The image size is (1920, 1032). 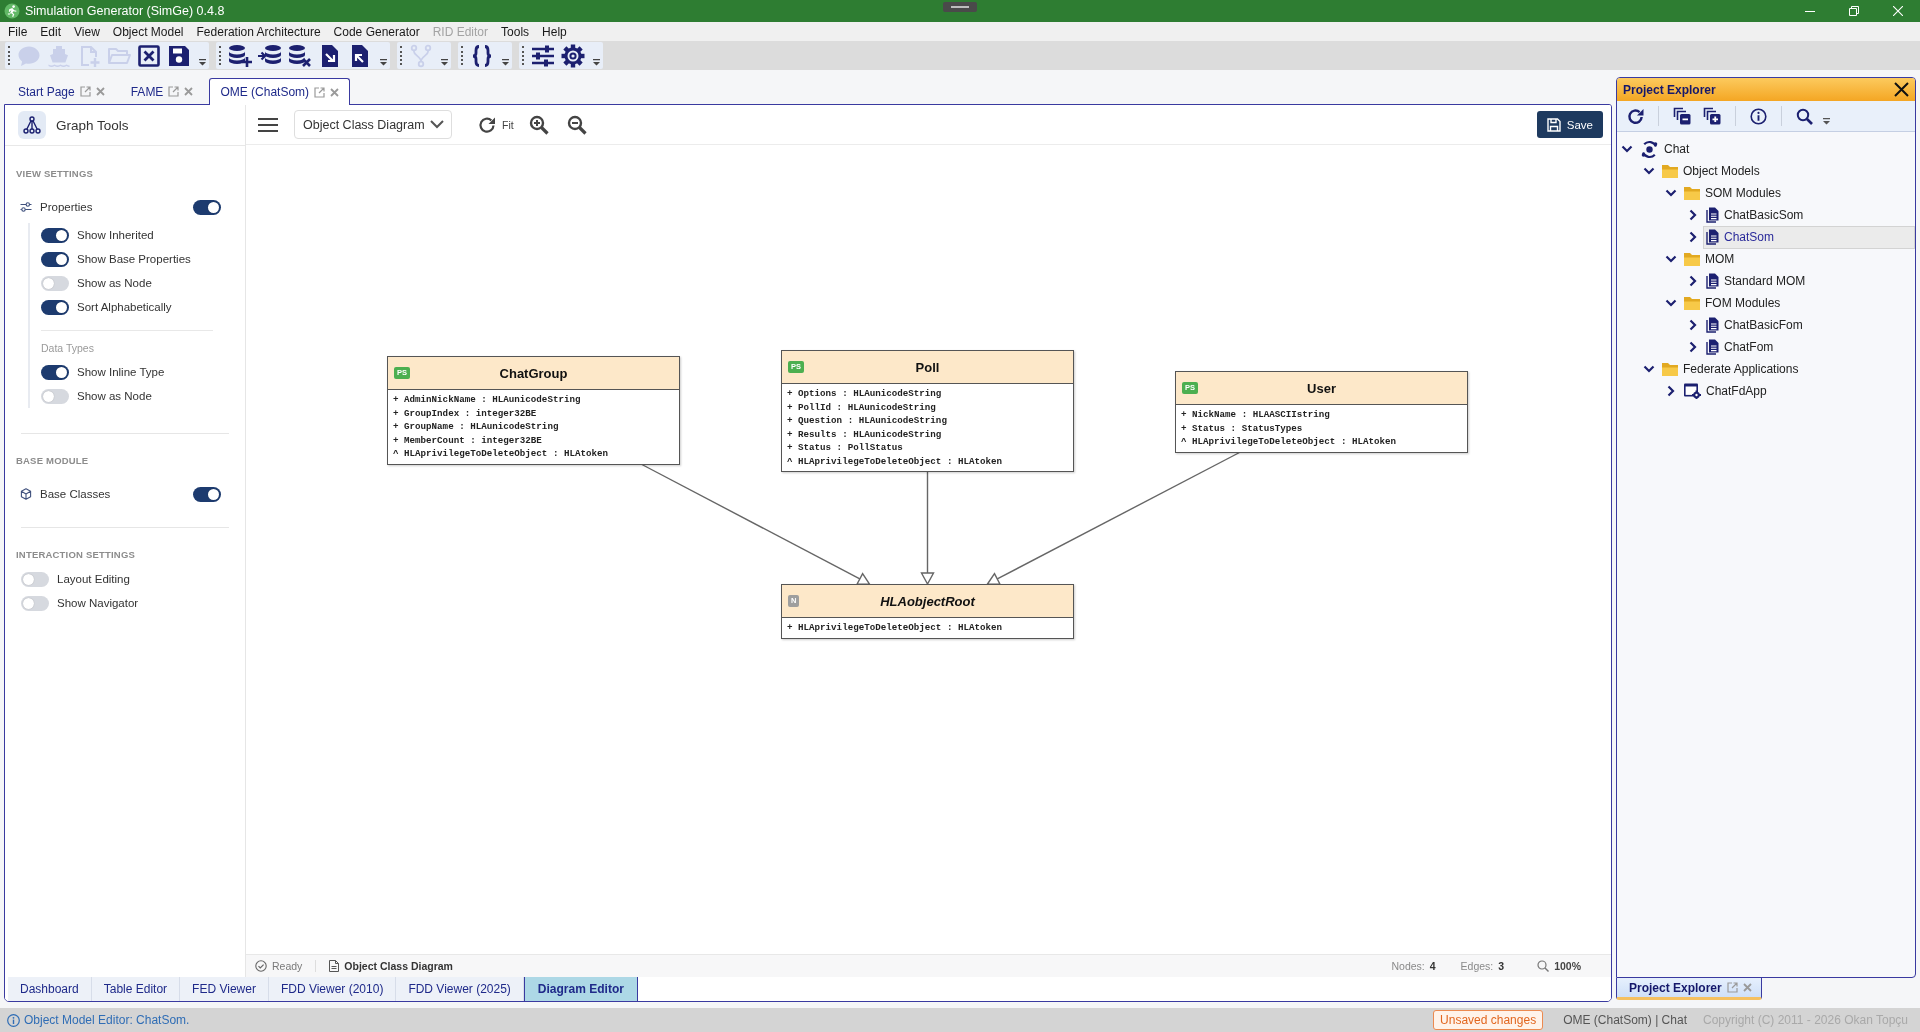 I want to click on tree-item: ChatFom, so click(x=1741, y=347).